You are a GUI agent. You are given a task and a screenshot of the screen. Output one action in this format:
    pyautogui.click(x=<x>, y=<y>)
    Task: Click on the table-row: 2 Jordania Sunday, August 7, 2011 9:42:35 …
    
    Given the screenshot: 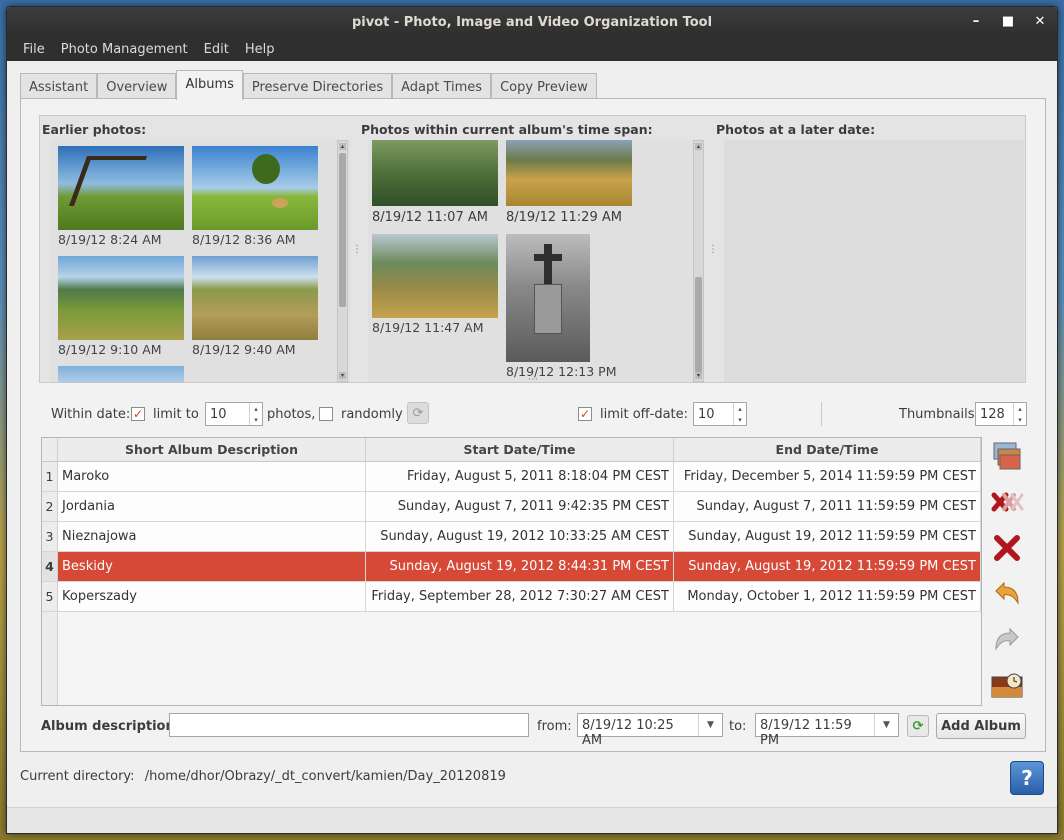 What is the action you would take?
    pyautogui.click(x=511, y=507)
    